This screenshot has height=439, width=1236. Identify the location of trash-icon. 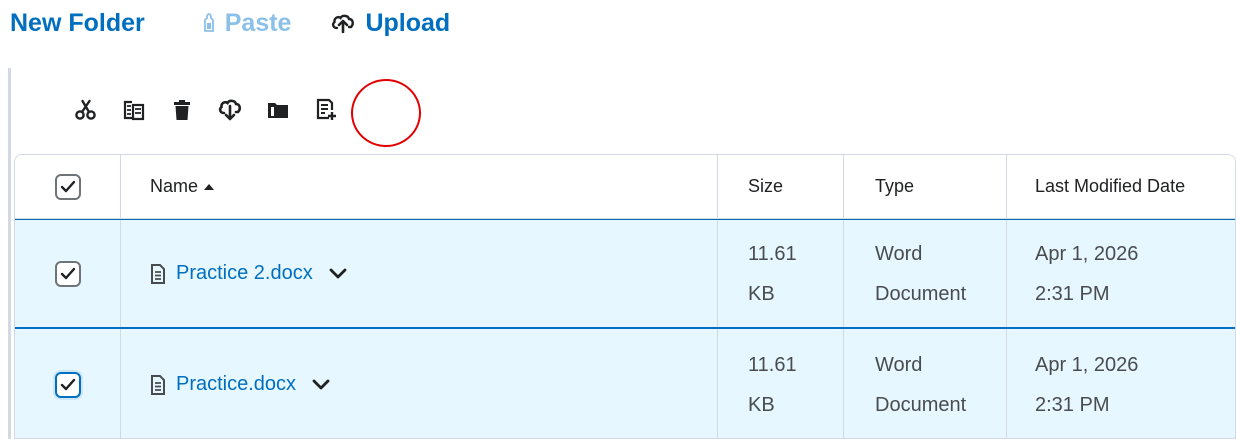
(182, 110).